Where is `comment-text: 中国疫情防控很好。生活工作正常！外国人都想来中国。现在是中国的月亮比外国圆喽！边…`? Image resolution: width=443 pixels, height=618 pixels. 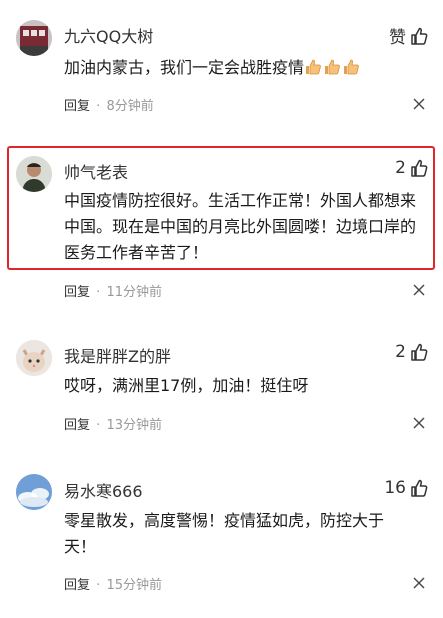
comment-text: 中国疫情防控很好。生活工作正常！外国人都想来中国。现在是中国的月亮比外国圆喽！边… is located at coordinates (240, 226).